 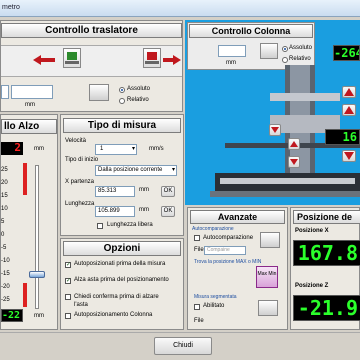 I want to click on x-partenza-label: X partenza, so click(x=80, y=182).